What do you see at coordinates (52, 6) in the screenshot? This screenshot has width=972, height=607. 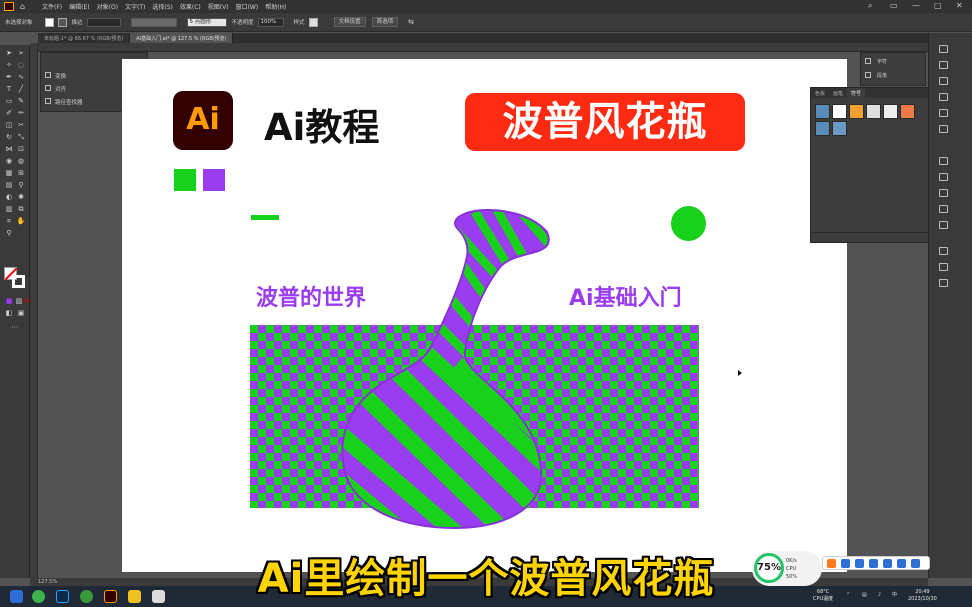 I see `menu-file: 文件(F)` at bounding box center [52, 6].